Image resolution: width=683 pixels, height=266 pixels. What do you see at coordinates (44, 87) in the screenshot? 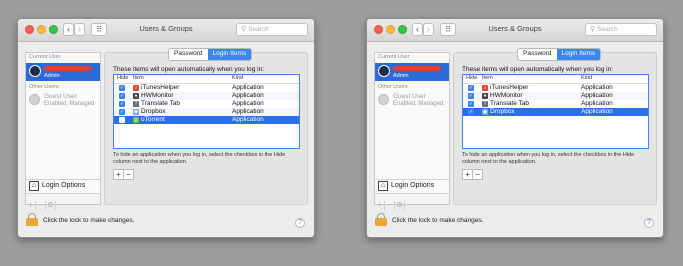
I see `other-users-header: Other Users` at bounding box center [44, 87].